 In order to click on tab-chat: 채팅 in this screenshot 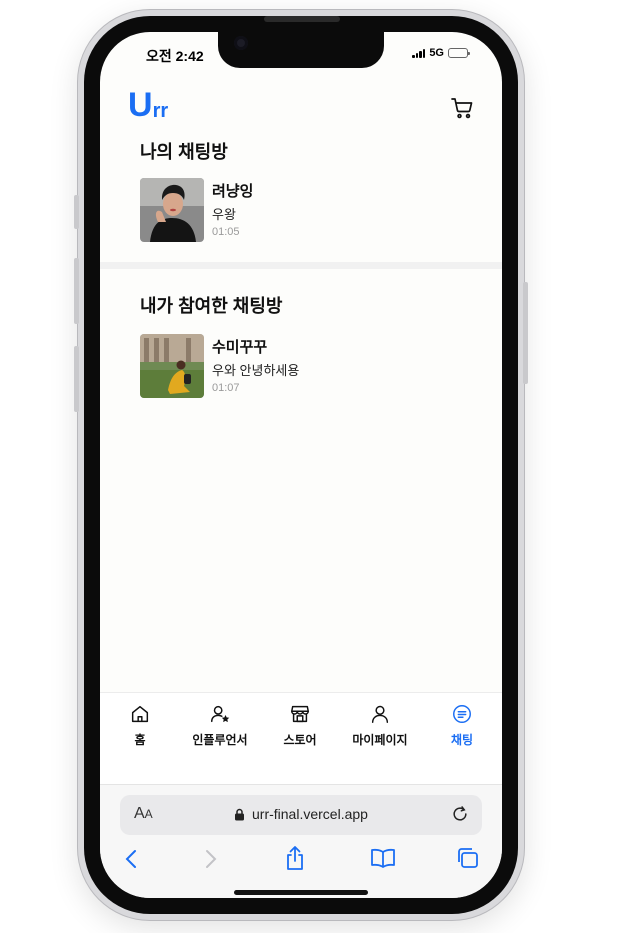, I will do `click(462, 725)`.